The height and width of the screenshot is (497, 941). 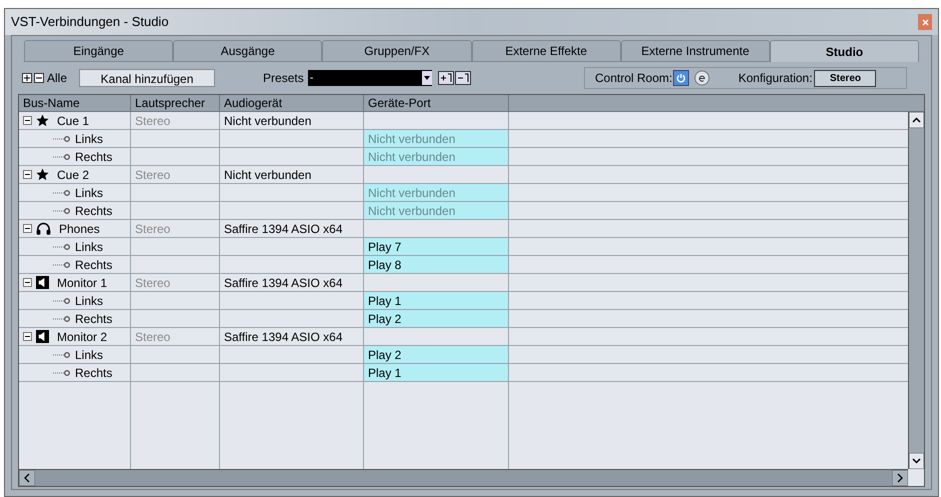 I want to click on column-header: Audiogerät, so click(x=292, y=103).